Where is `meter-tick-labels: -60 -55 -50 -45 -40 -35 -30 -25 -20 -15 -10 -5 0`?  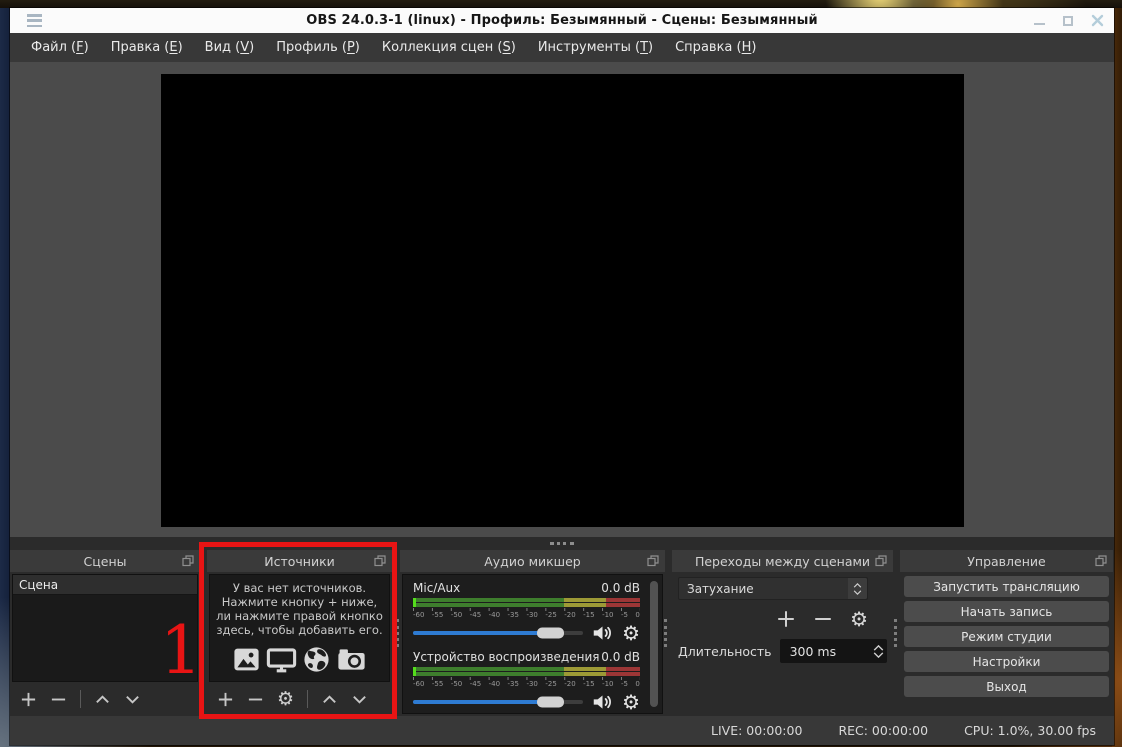 meter-tick-labels: -60 -55 -50 -45 -40 -35 -30 -25 -20 -15 -10 -5 0 is located at coordinates (526, 615).